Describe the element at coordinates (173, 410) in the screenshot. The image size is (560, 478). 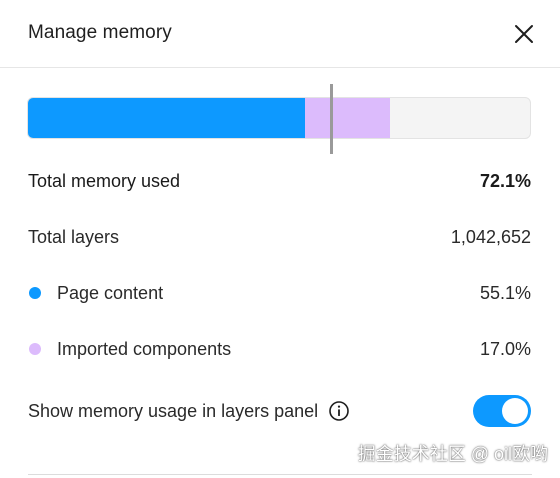
I see `show-memory-label: Show memory usage in layers panel` at that location.